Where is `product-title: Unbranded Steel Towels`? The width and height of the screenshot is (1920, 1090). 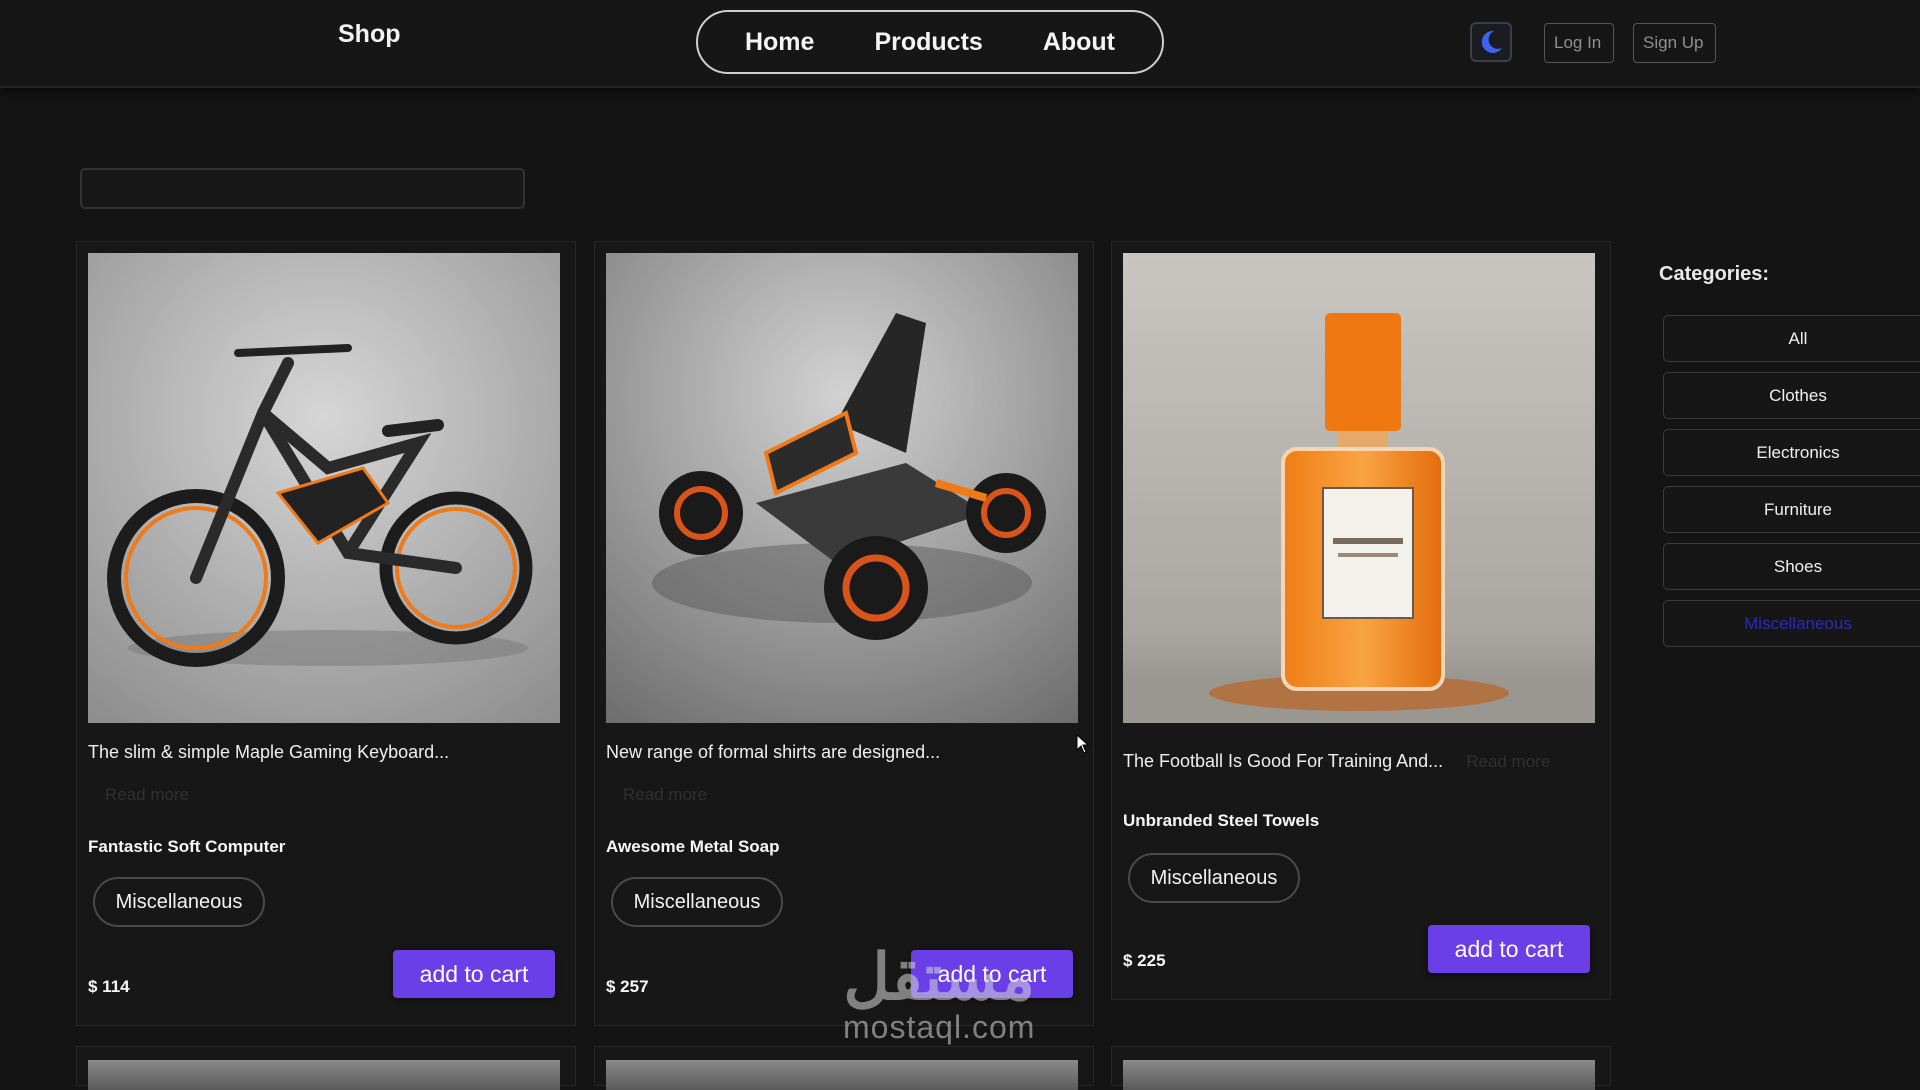
product-title: Unbranded Steel Towels is located at coordinates (1221, 820).